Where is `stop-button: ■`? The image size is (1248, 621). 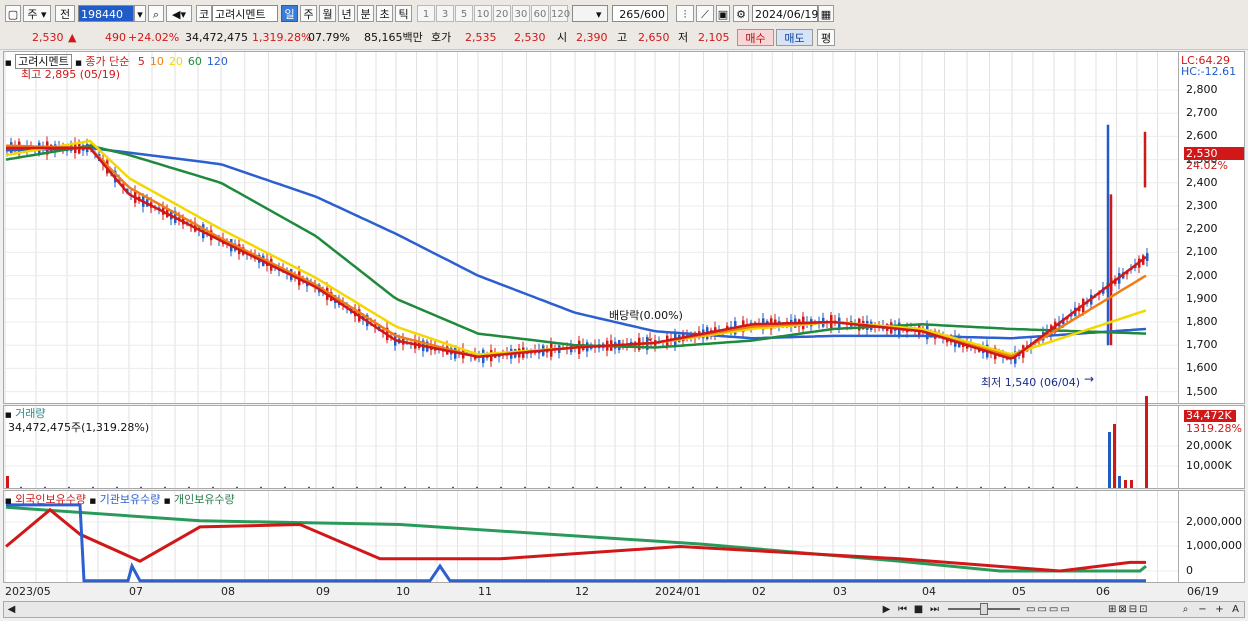
stop-button: ■ is located at coordinates (918, 609).